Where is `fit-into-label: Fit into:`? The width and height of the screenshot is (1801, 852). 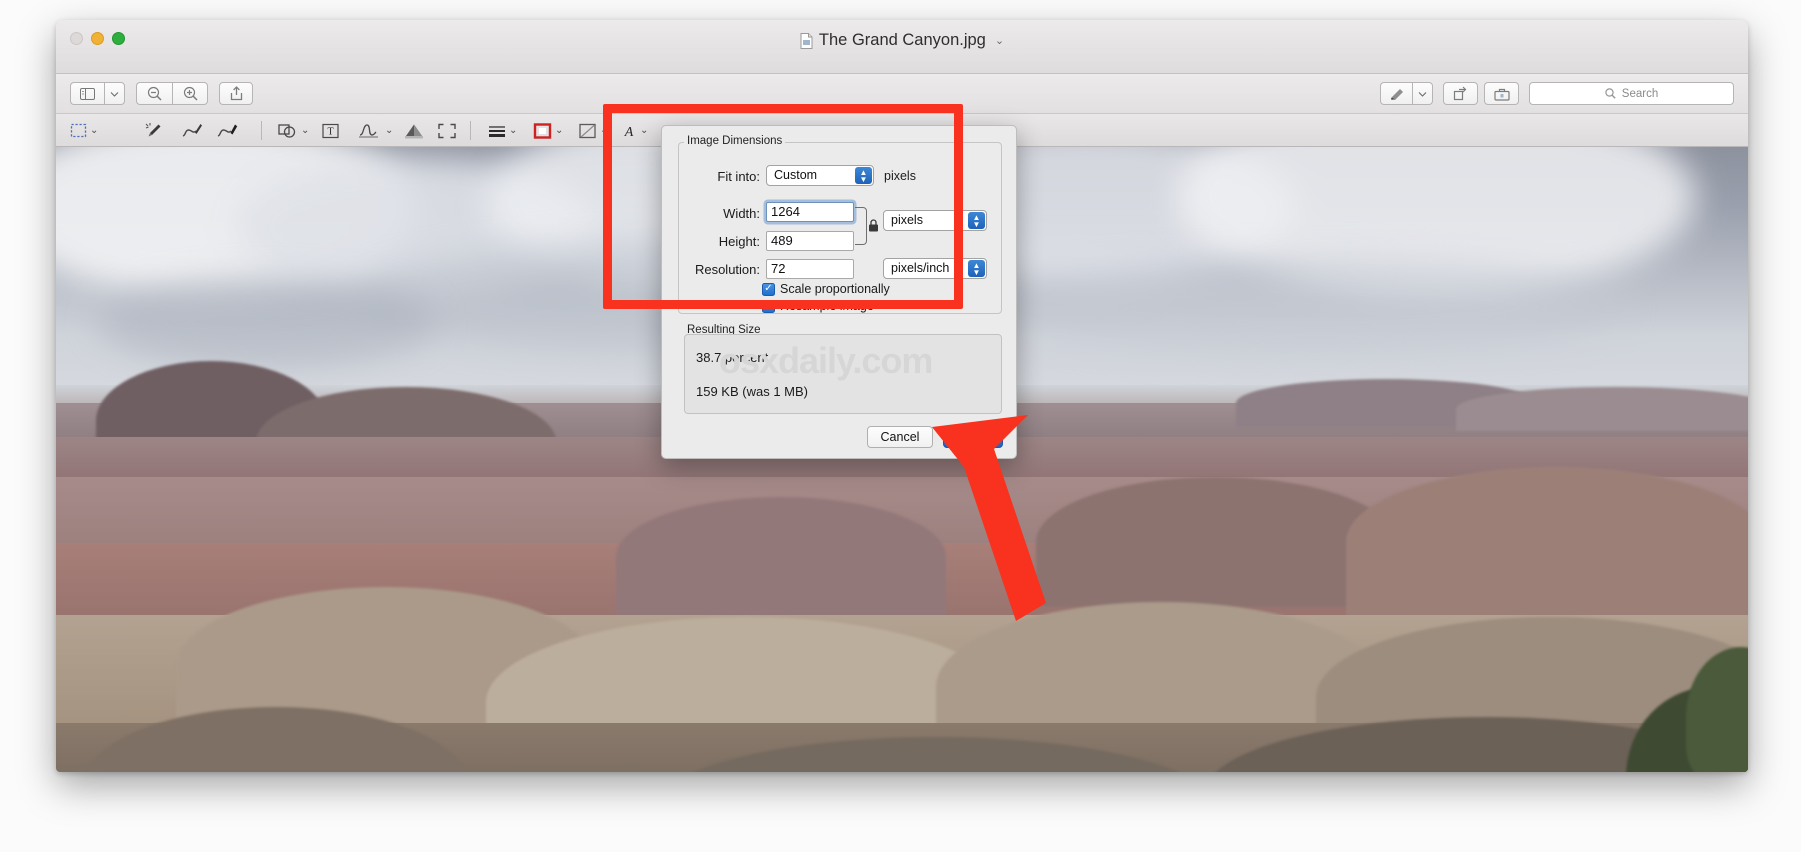 fit-into-label: Fit into: is located at coordinates (738, 176).